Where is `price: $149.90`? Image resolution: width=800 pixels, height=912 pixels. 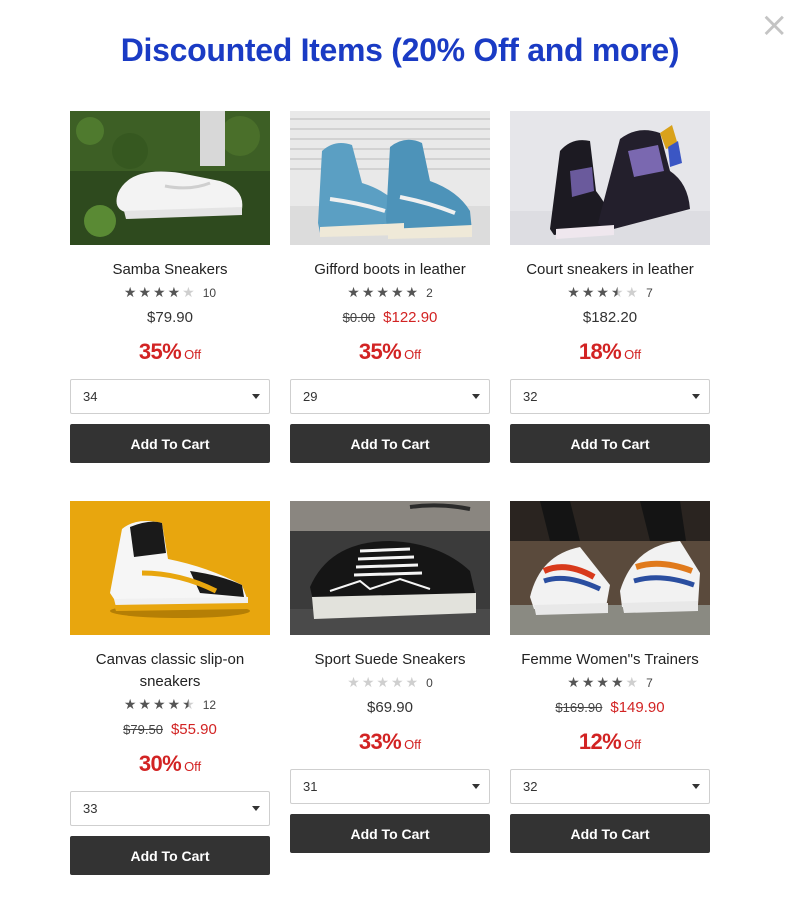
price: $149.90 is located at coordinates (637, 707).